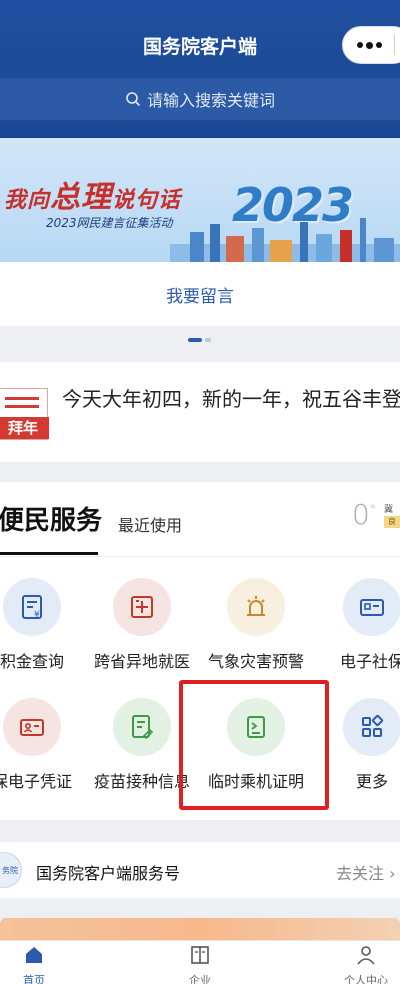 Image resolution: width=400 pixels, height=984 pixels. I want to click on tab-recently-used: 最近使用, so click(150, 524).